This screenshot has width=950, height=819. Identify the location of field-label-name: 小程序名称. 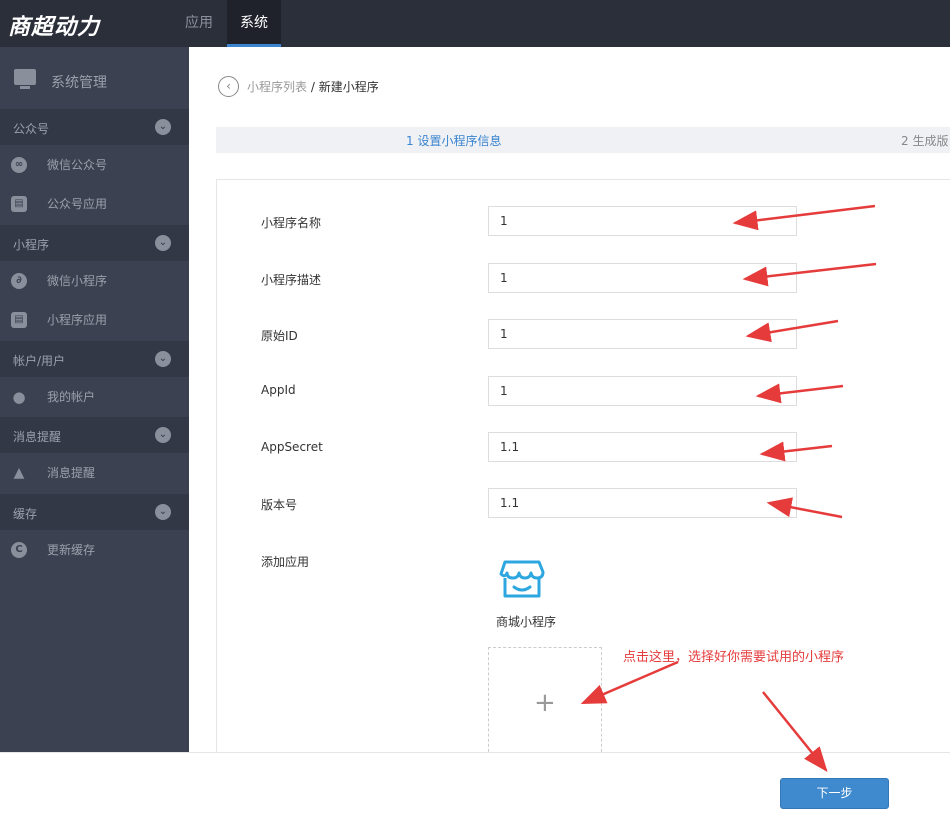
(291, 223).